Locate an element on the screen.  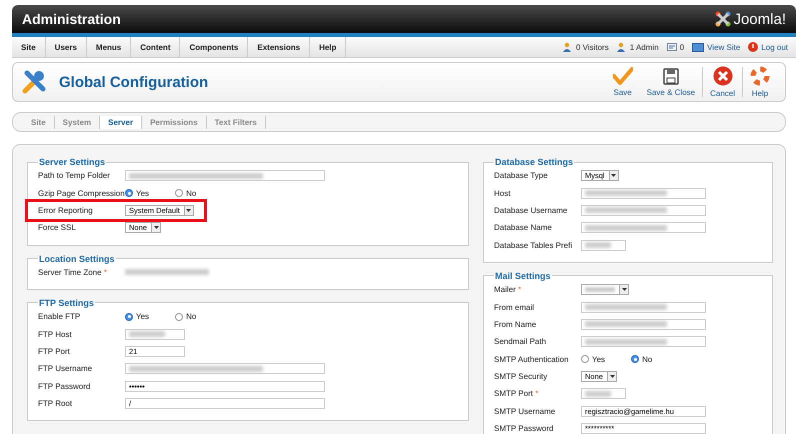
menu-item: Help is located at coordinates (328, 47).